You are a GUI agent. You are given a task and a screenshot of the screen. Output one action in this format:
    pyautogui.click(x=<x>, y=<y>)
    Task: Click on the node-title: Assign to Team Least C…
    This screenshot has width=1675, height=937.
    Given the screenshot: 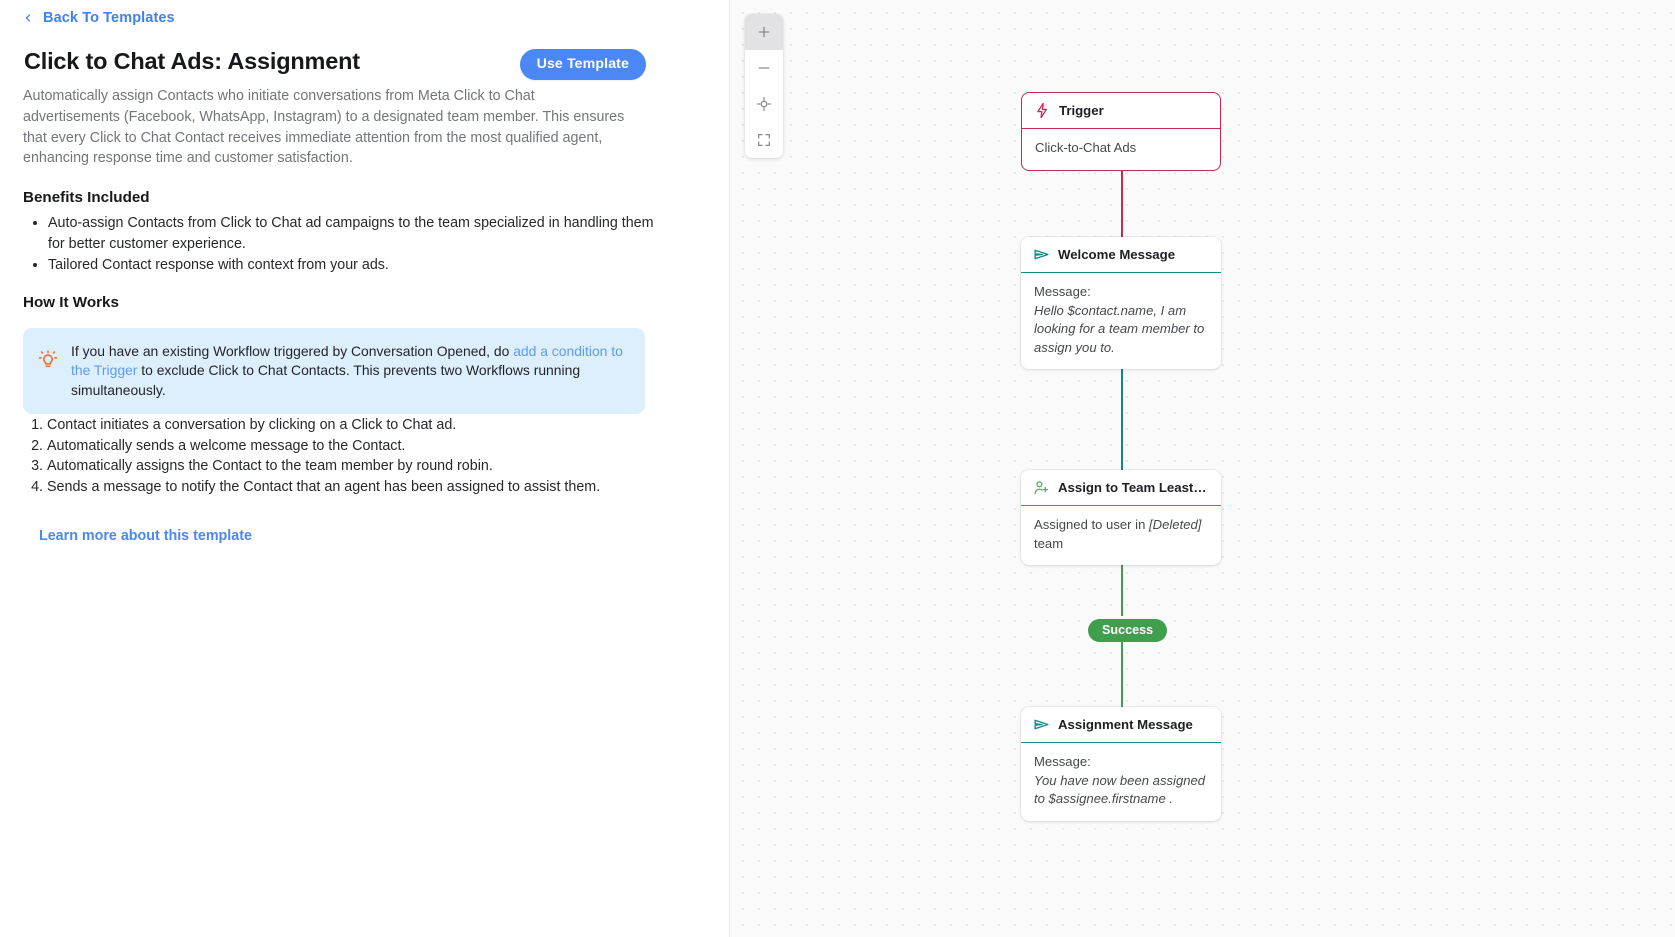 What is the action you would take?
    pyautogui.click(x=1133, y=487)
    